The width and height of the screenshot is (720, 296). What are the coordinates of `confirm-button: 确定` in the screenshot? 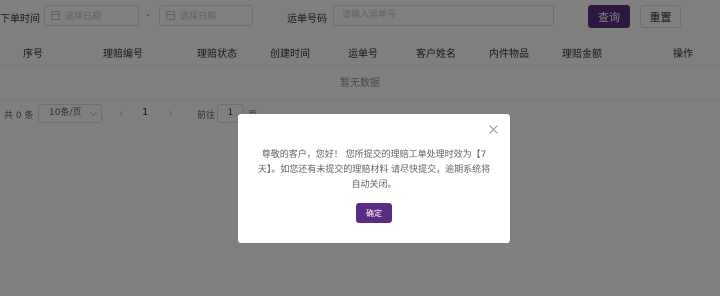 It's located at (374, 213).